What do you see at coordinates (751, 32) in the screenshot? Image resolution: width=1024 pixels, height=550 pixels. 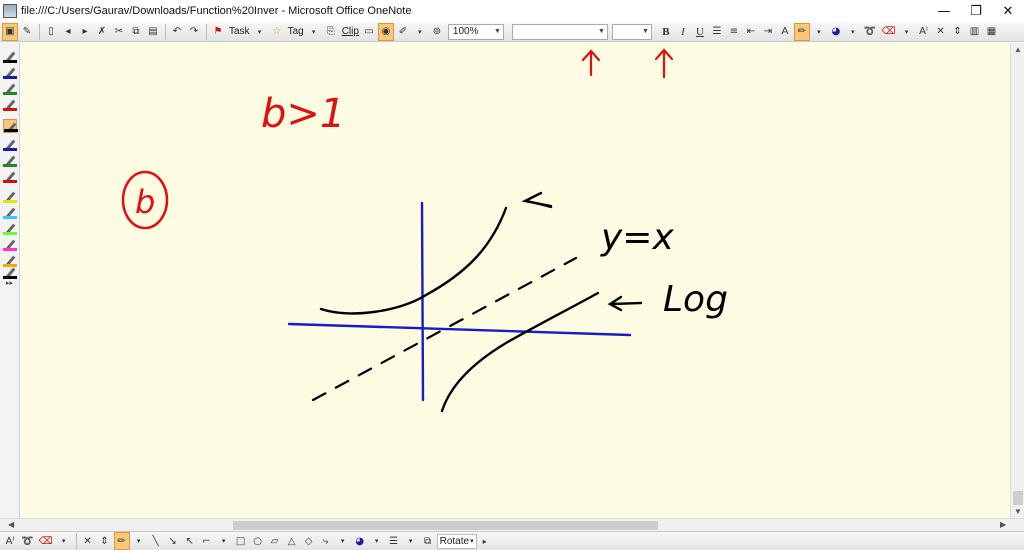 I see `decrease-indent-icon: ⇤` at bounding box center [751, 32].